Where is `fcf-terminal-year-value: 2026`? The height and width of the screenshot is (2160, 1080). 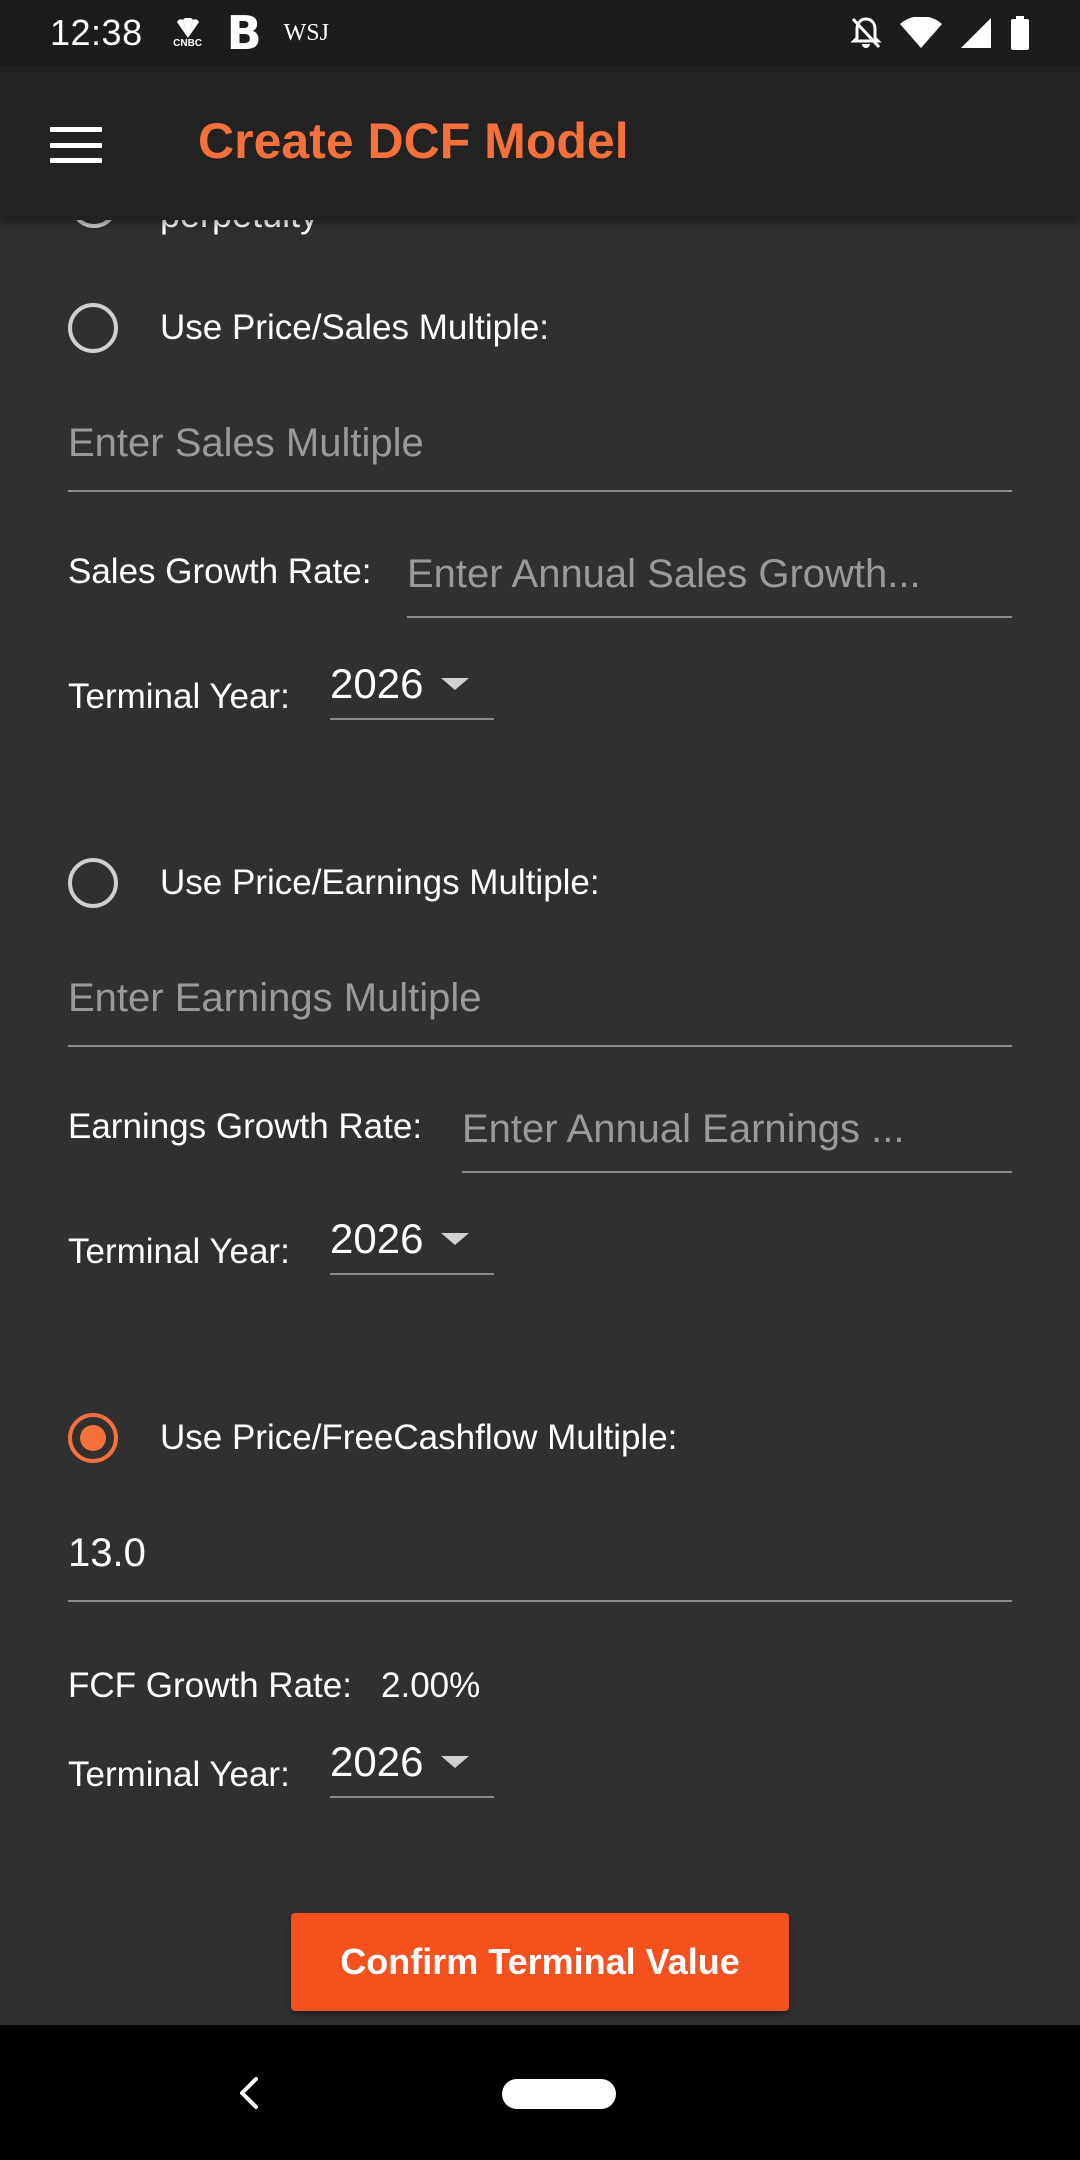
fcf-terminal-year-value: 2026 is located at coordinates (377, 1761).